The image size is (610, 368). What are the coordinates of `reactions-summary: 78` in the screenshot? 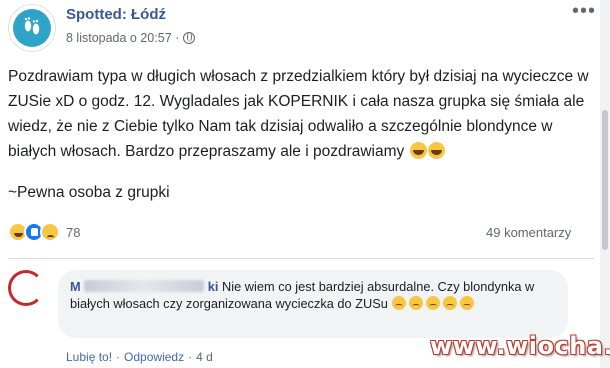 It's located at (44, 232).